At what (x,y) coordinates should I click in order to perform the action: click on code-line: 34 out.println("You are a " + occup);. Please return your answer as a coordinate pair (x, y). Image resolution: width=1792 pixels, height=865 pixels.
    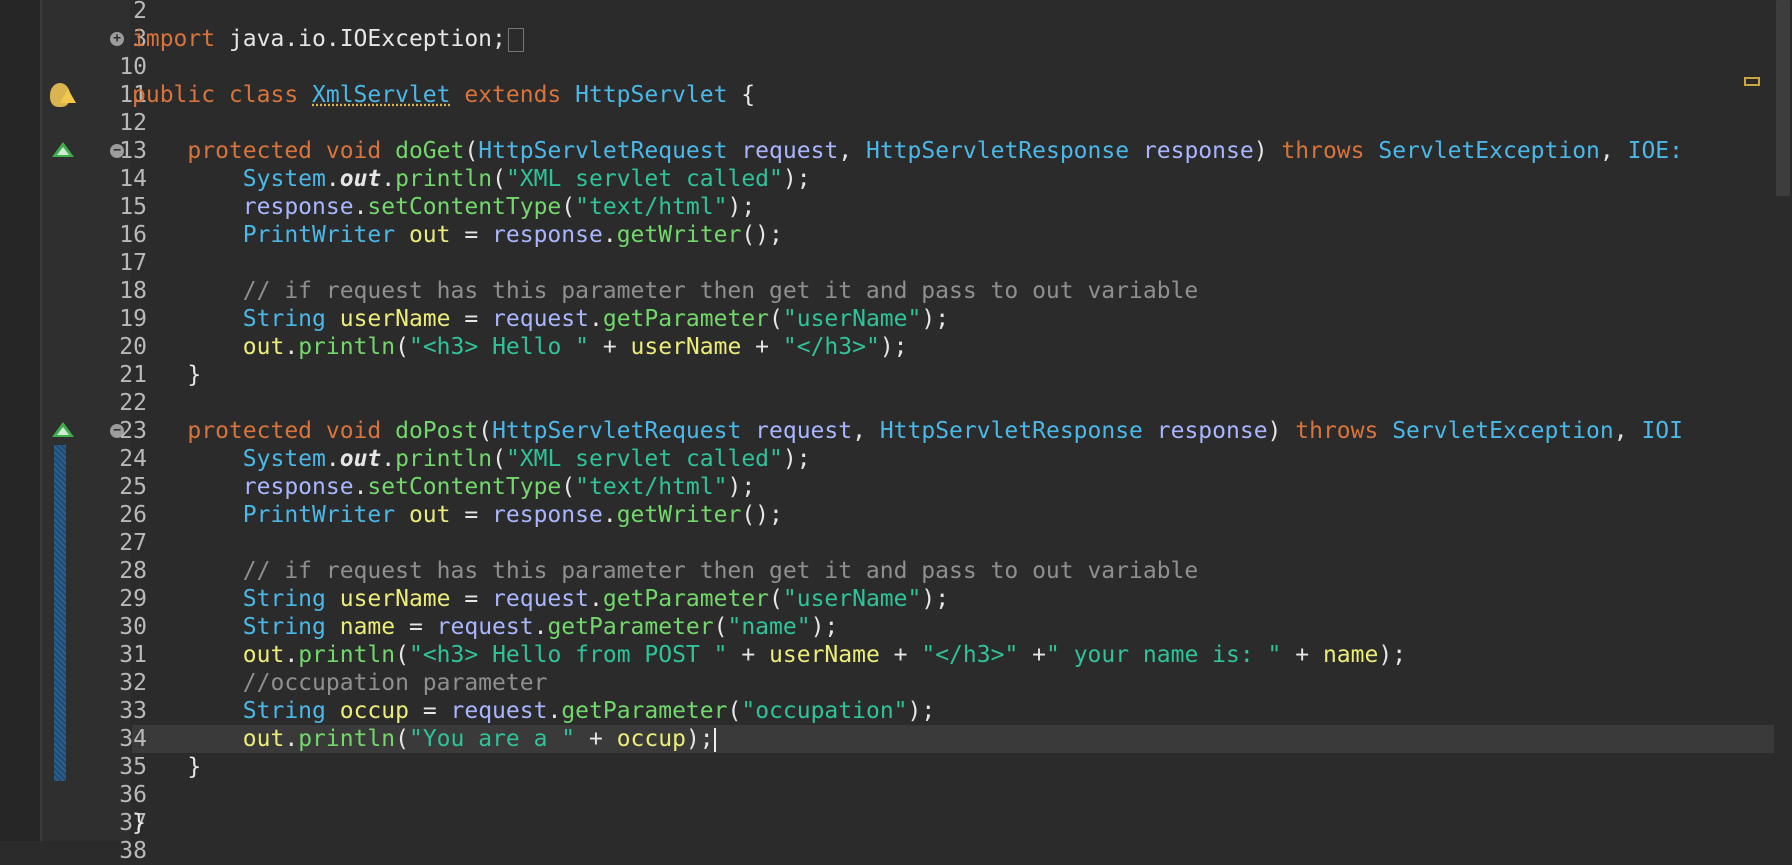
    Looking at the image, I should click on (911, 739).